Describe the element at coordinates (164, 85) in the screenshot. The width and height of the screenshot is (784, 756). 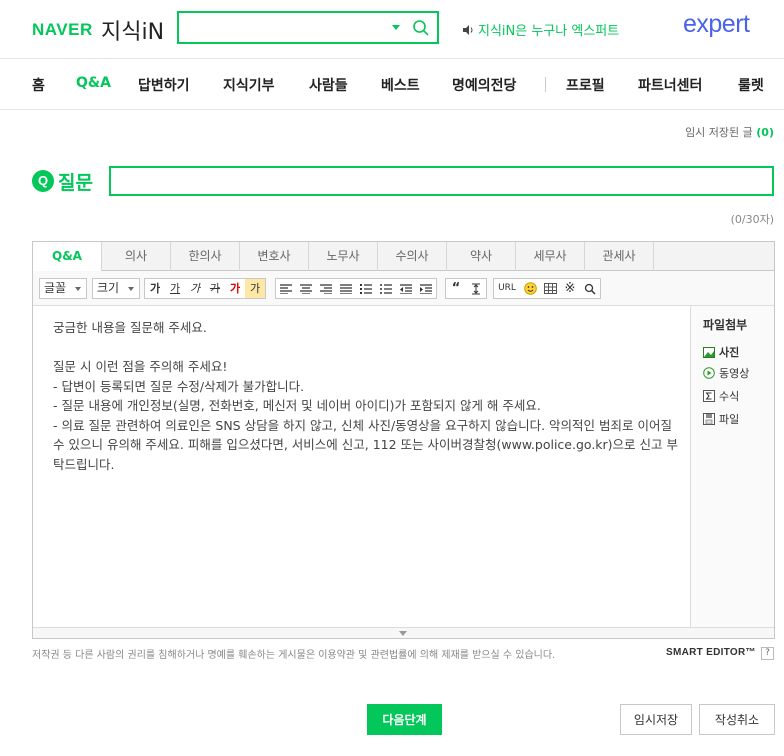
I see `nav-item-answer: 답변하기` at that location.